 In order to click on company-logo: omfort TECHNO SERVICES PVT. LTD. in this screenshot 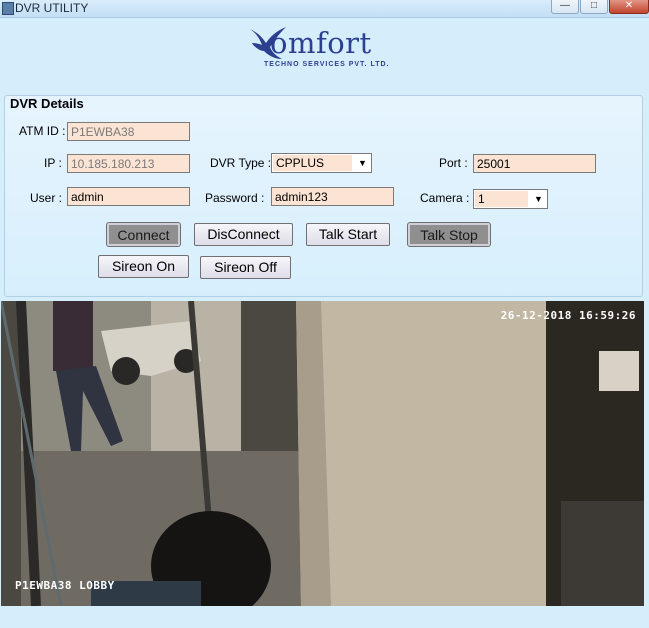, I will do `click(323, 49)`.